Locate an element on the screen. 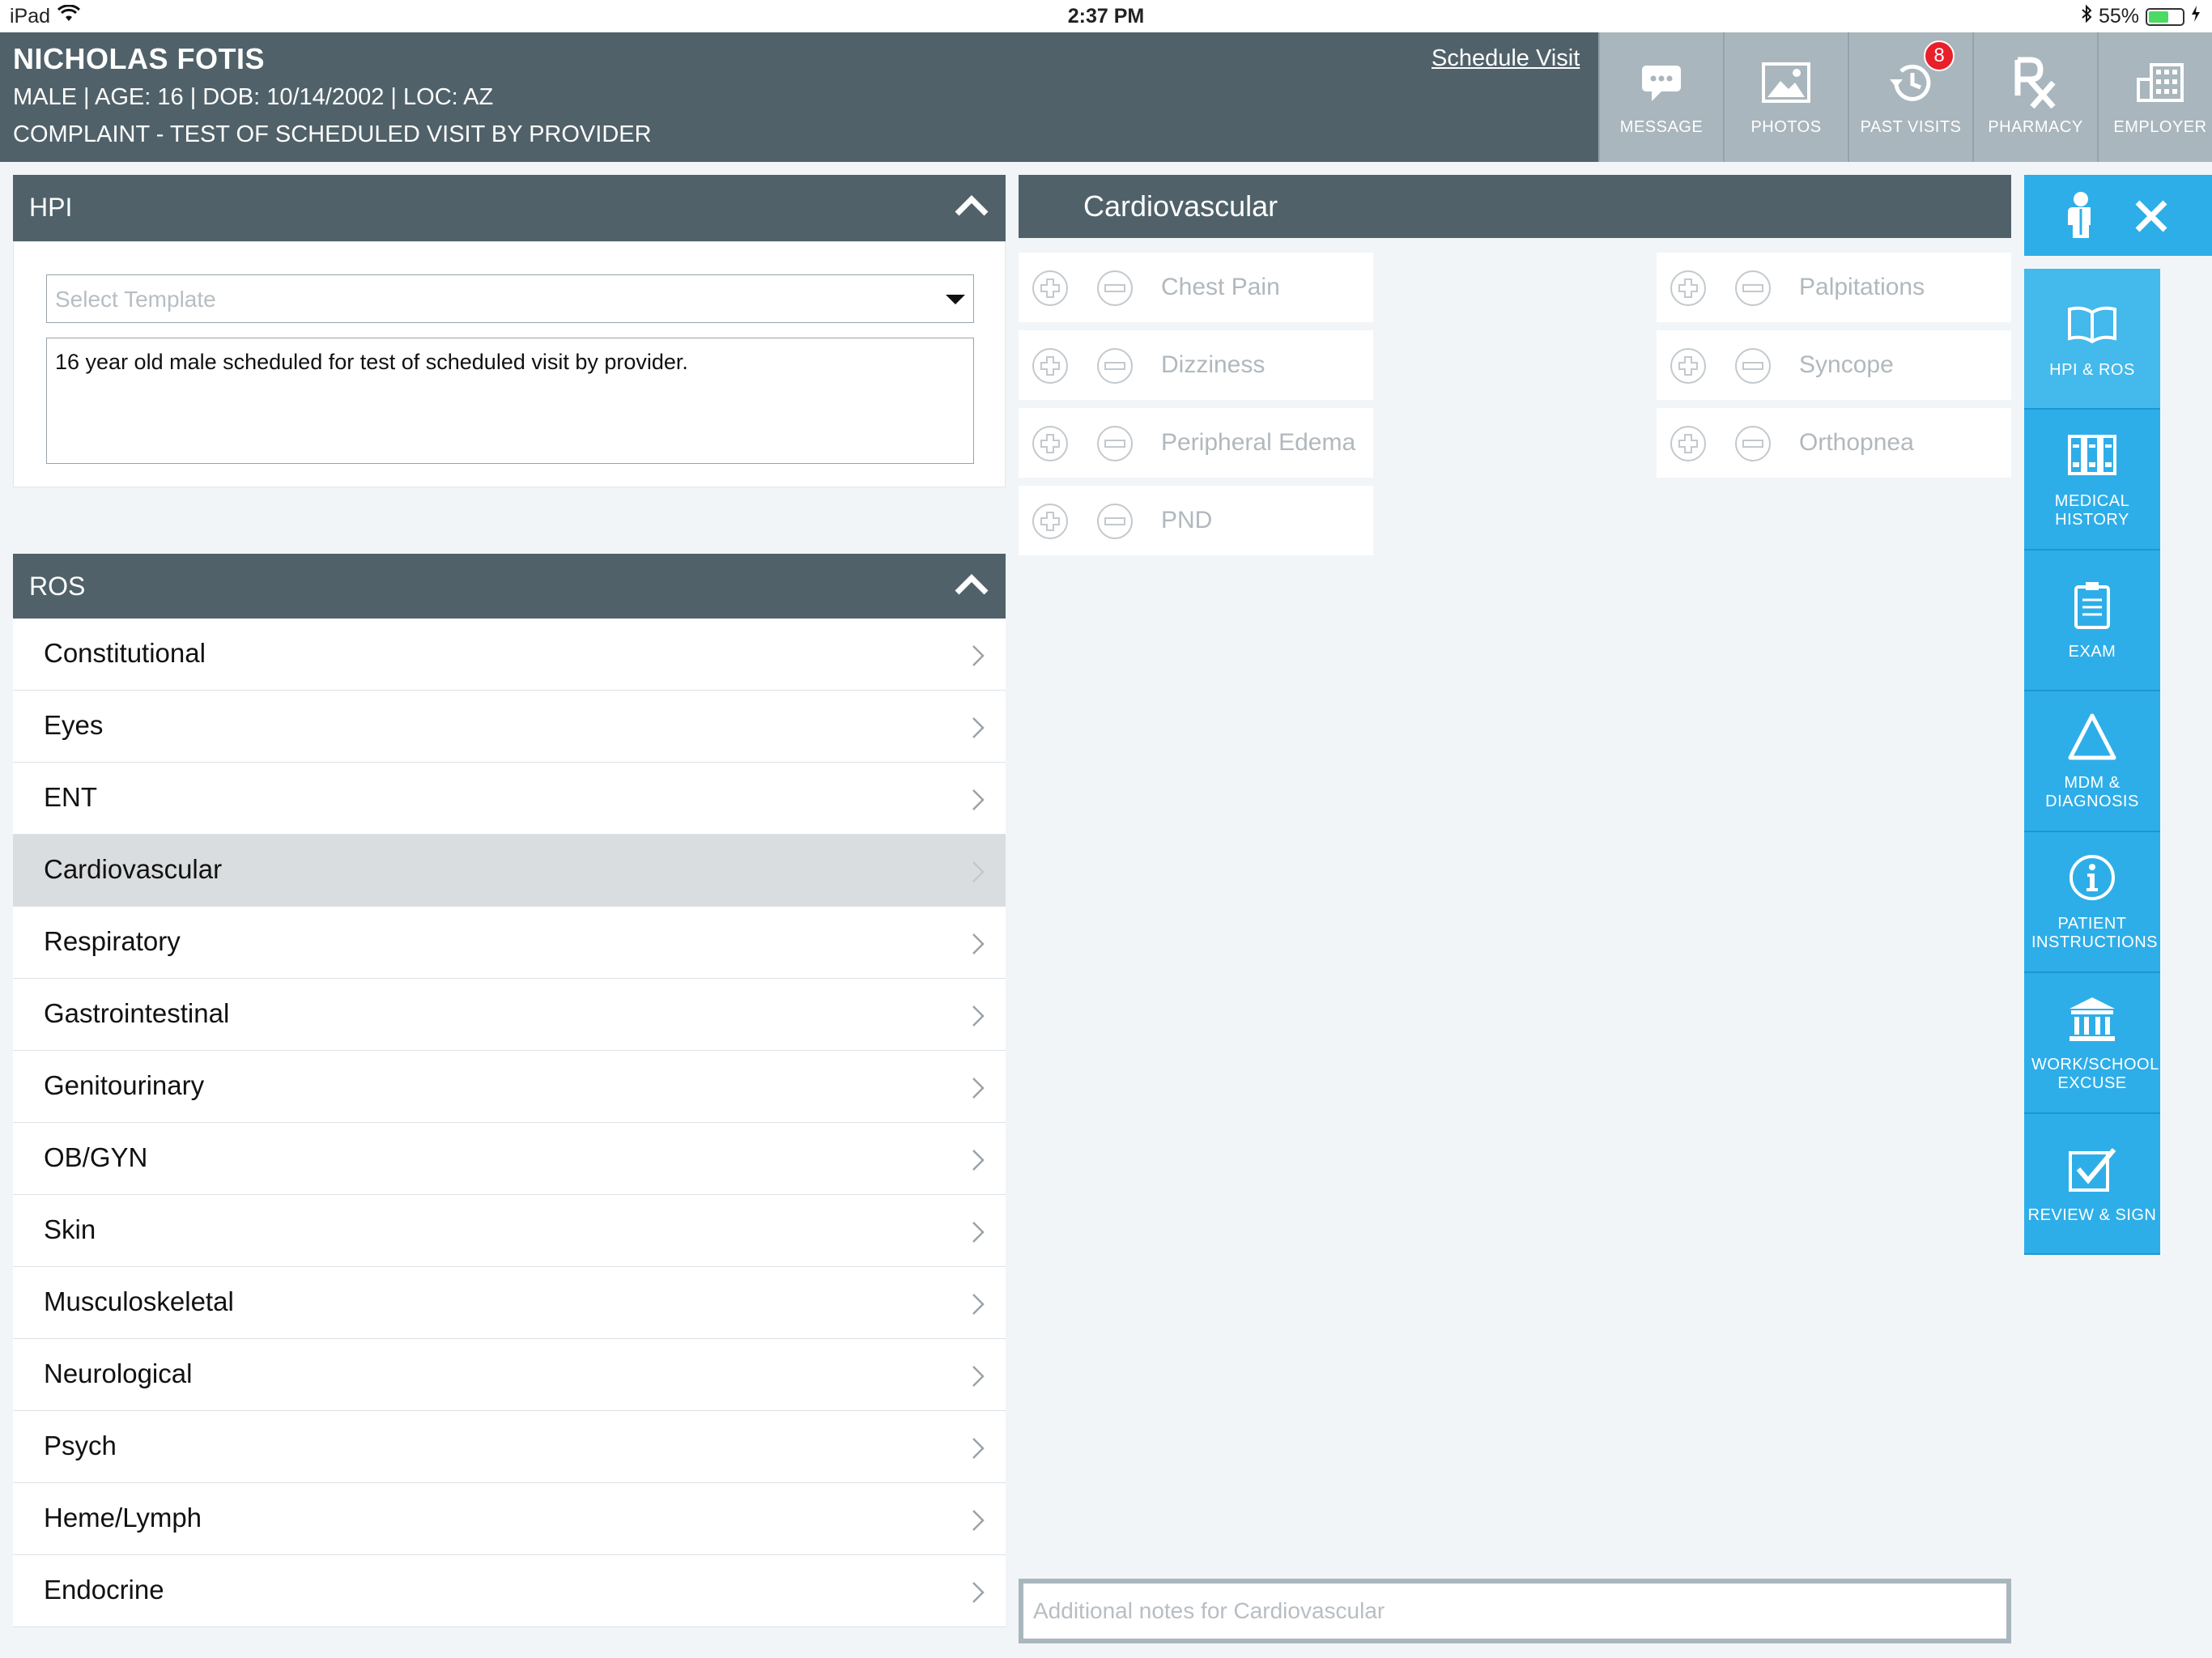 Image resolution: width=2212 pixels, height=1658 pixels. nav-work-school-excuse: WORK/SCHOOL EXCUSE is located at coordinates (2092, 1043).